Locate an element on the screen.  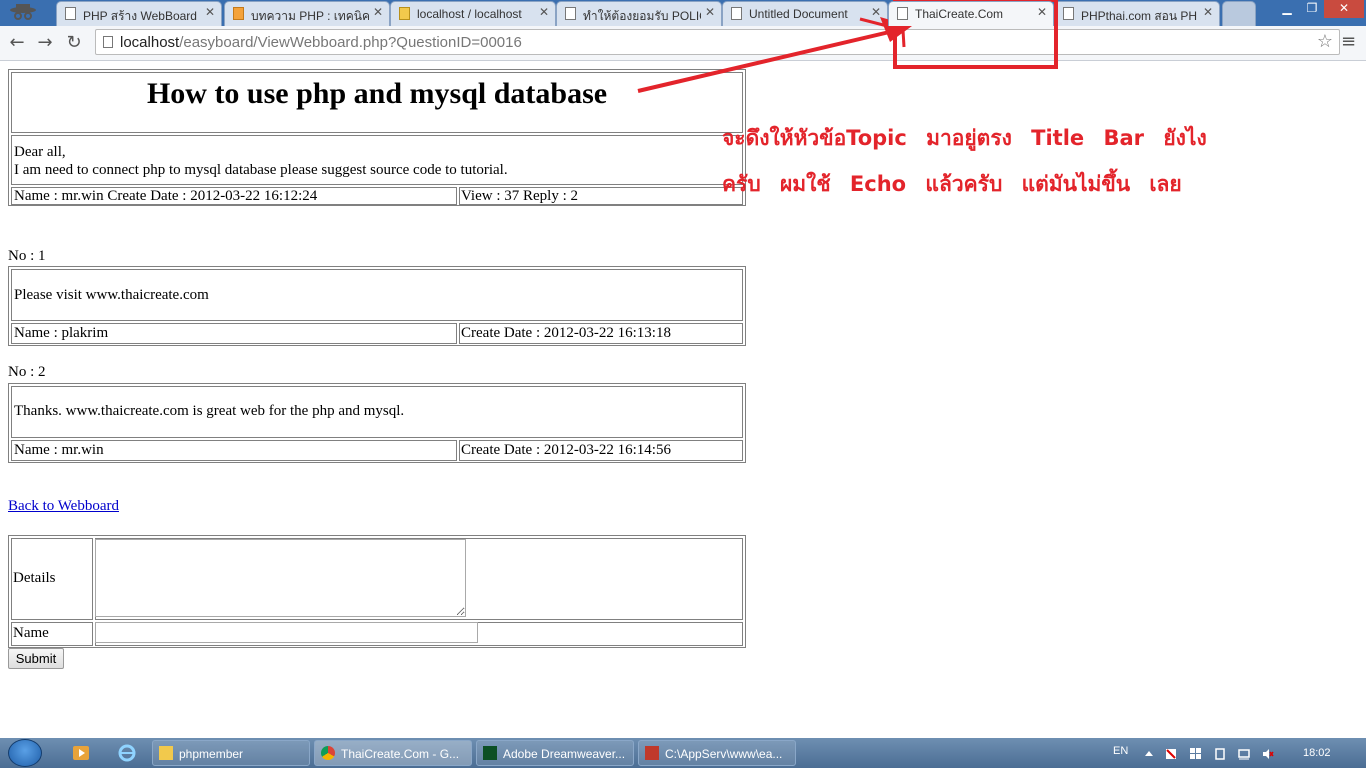
folder-icon is located at coordinates (166, 753).